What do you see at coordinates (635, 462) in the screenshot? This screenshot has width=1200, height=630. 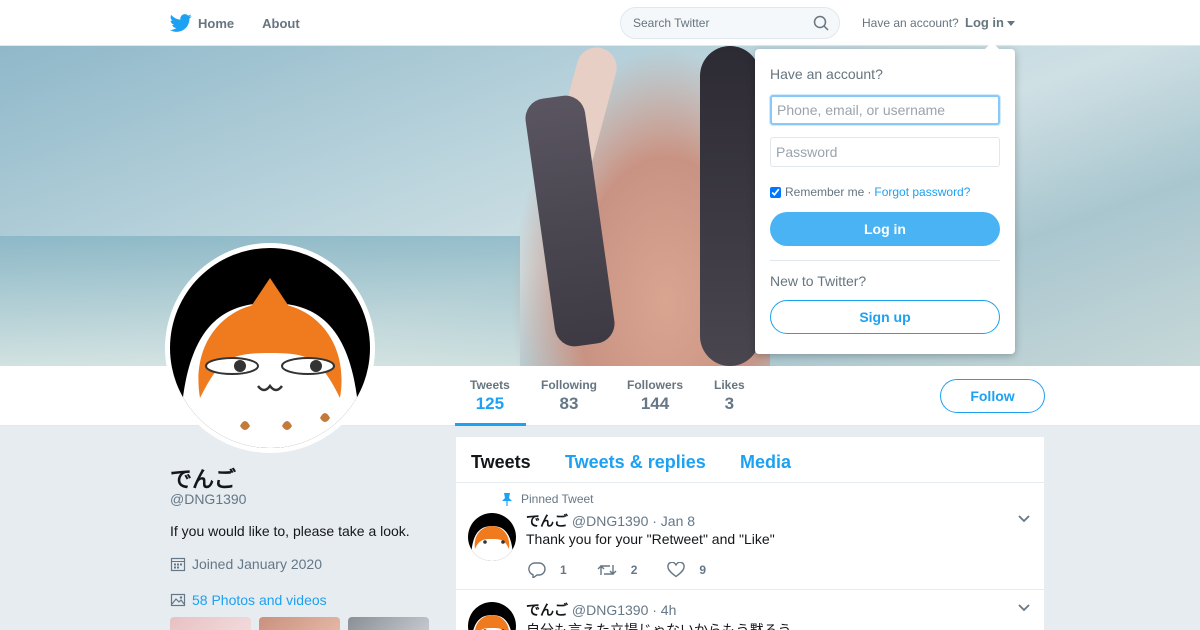 I see `tab-tweets-replies: Tweets & replies` at bounding box center [635, 462].